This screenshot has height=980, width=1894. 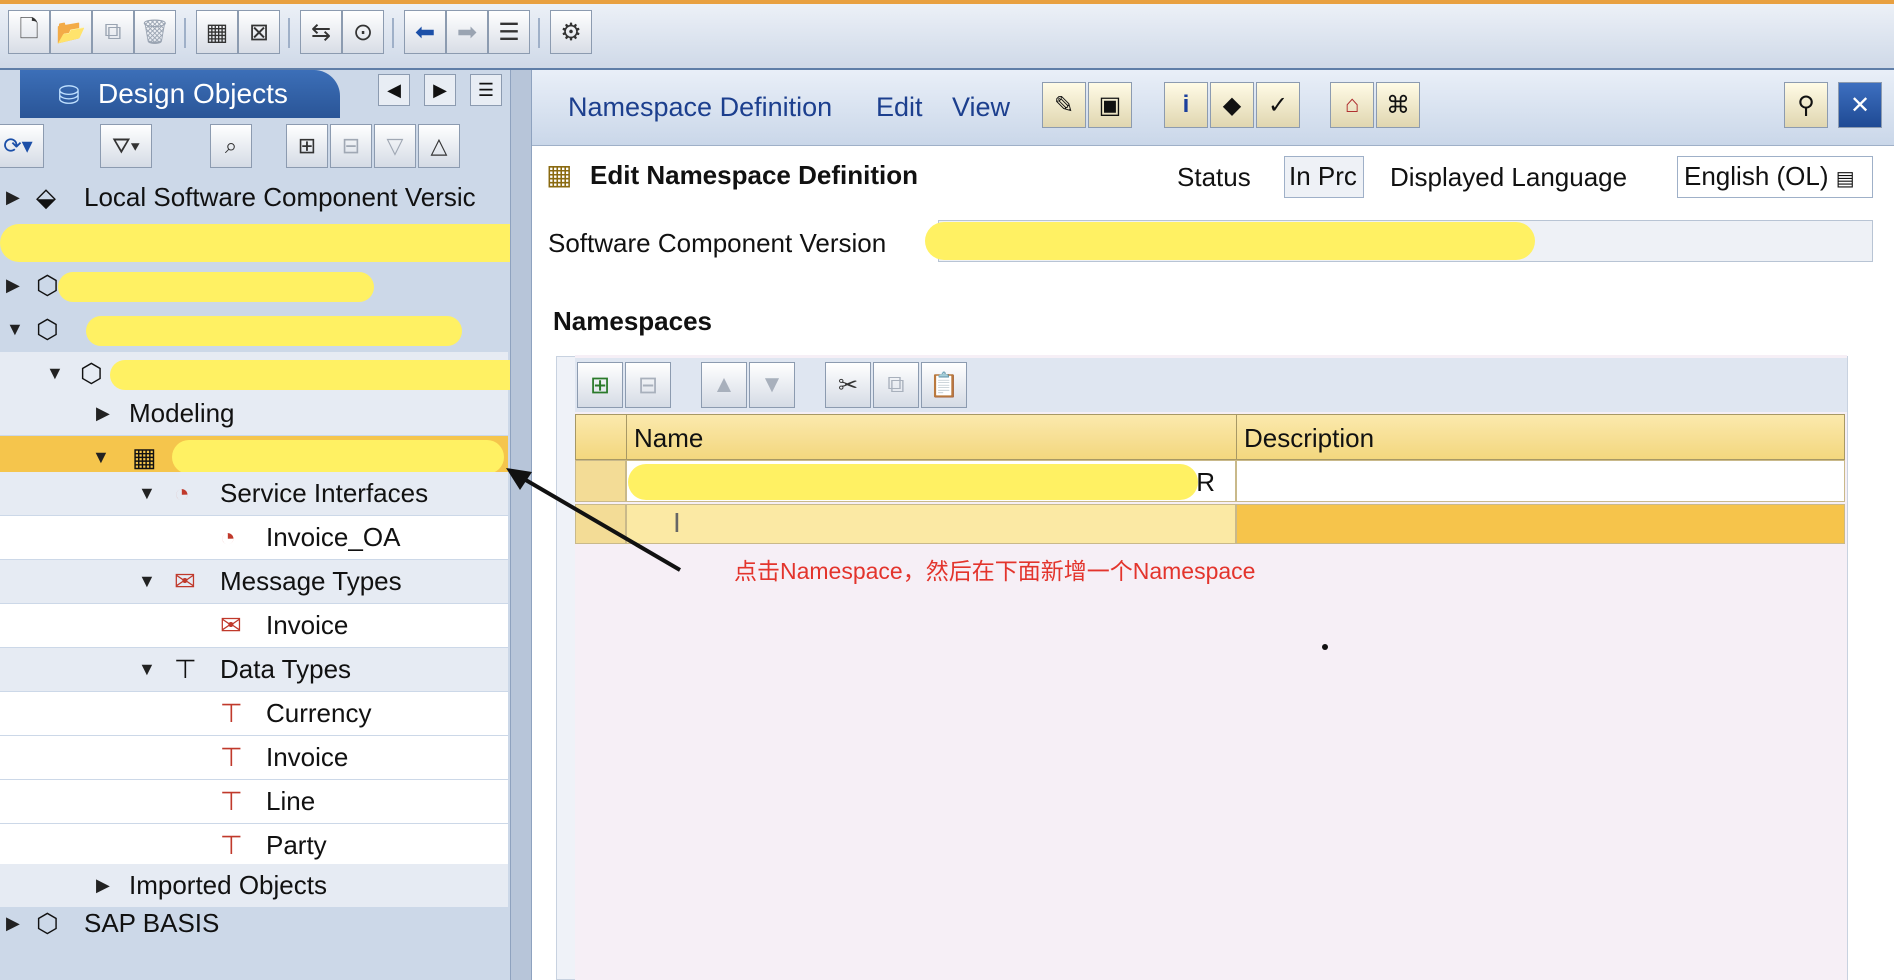 What do you see at coordinates (1806, 105) in the screenshot?
I see `pin-icon: ⚲` at bounding box center [1806, 105].